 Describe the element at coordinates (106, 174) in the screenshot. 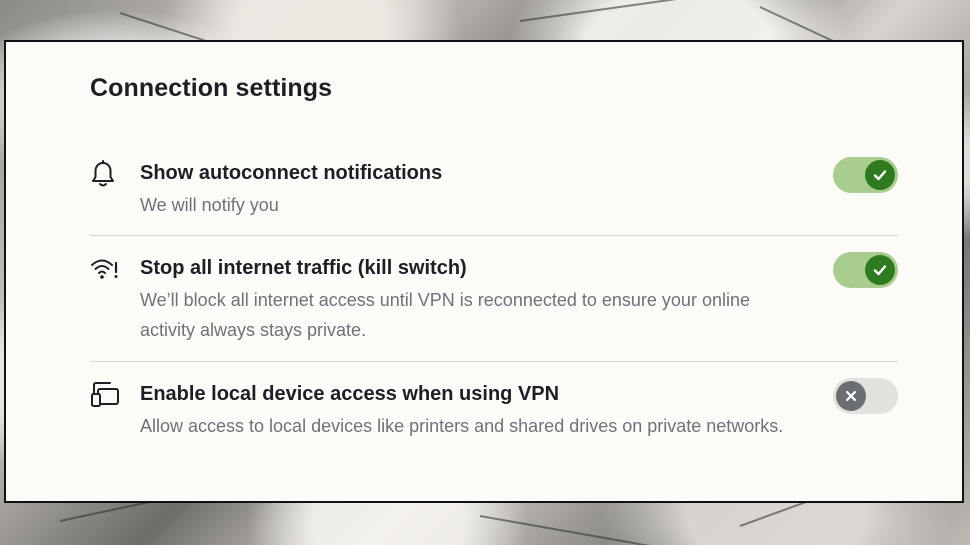

I see `bell-icon` at that location.